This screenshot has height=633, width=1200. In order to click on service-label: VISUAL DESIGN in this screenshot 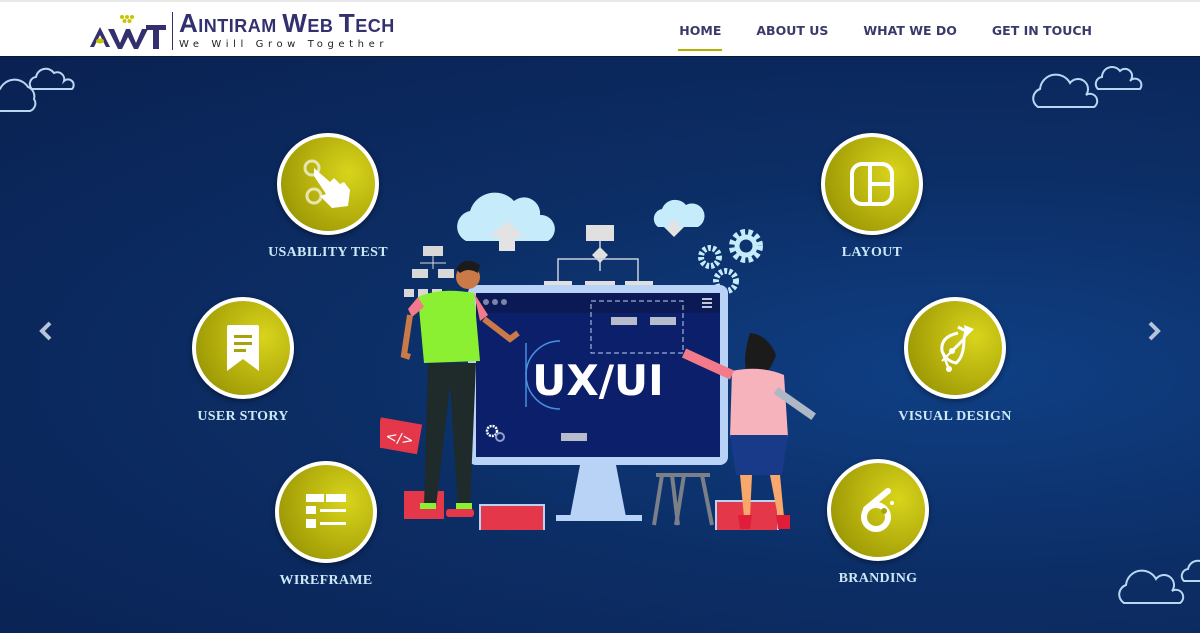, I will do `click(955, 416)`.